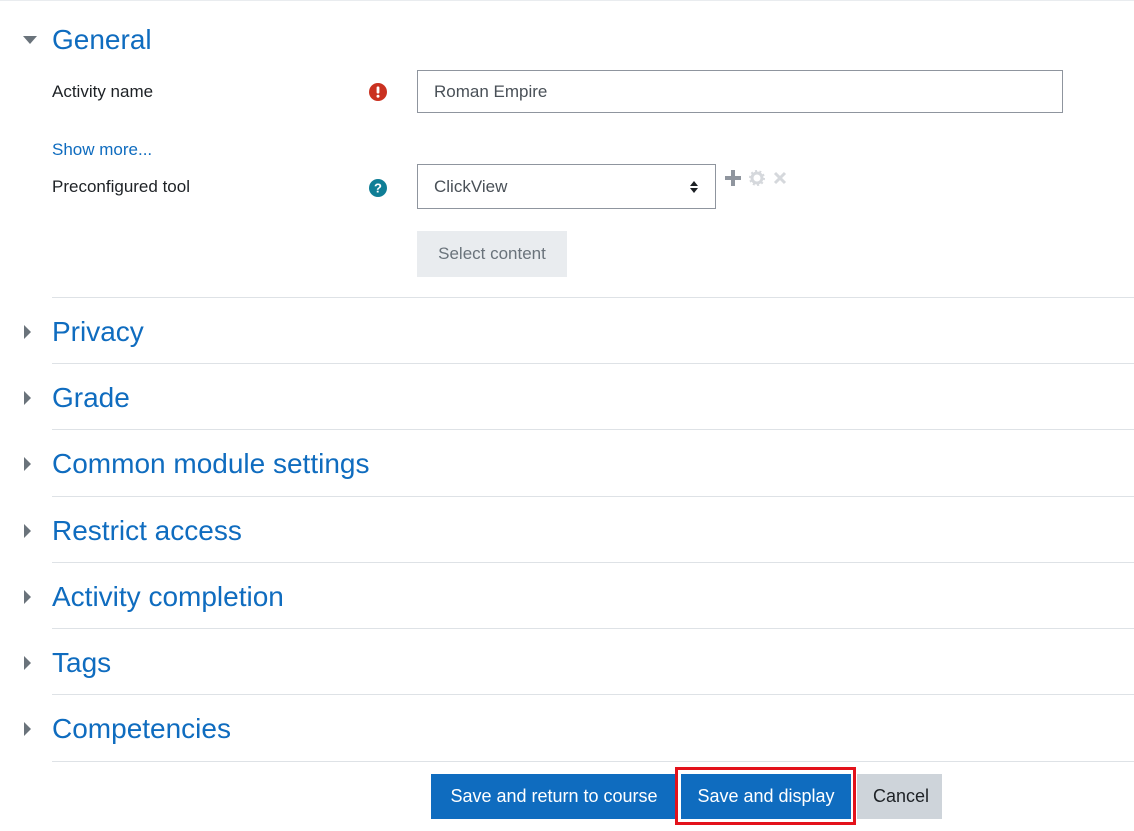 This screenshot has height=831, width=1134. What do you see at coordinates (91, 397) in the screenshot?
I see `section-grade-title: Grade` at bounding box center [91, 397].